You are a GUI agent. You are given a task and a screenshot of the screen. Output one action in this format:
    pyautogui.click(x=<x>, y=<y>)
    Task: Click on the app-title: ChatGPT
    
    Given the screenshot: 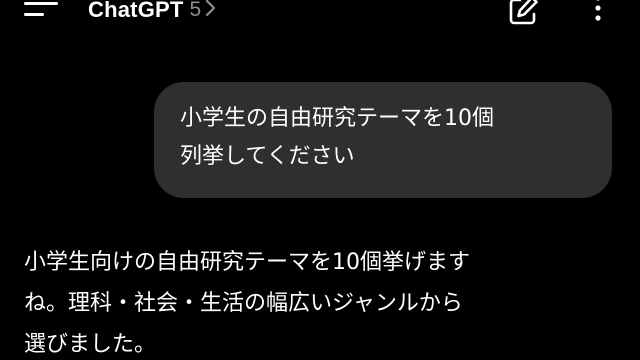 What is the action you would take?
    pyautogui.click(x=136, y=11)
    